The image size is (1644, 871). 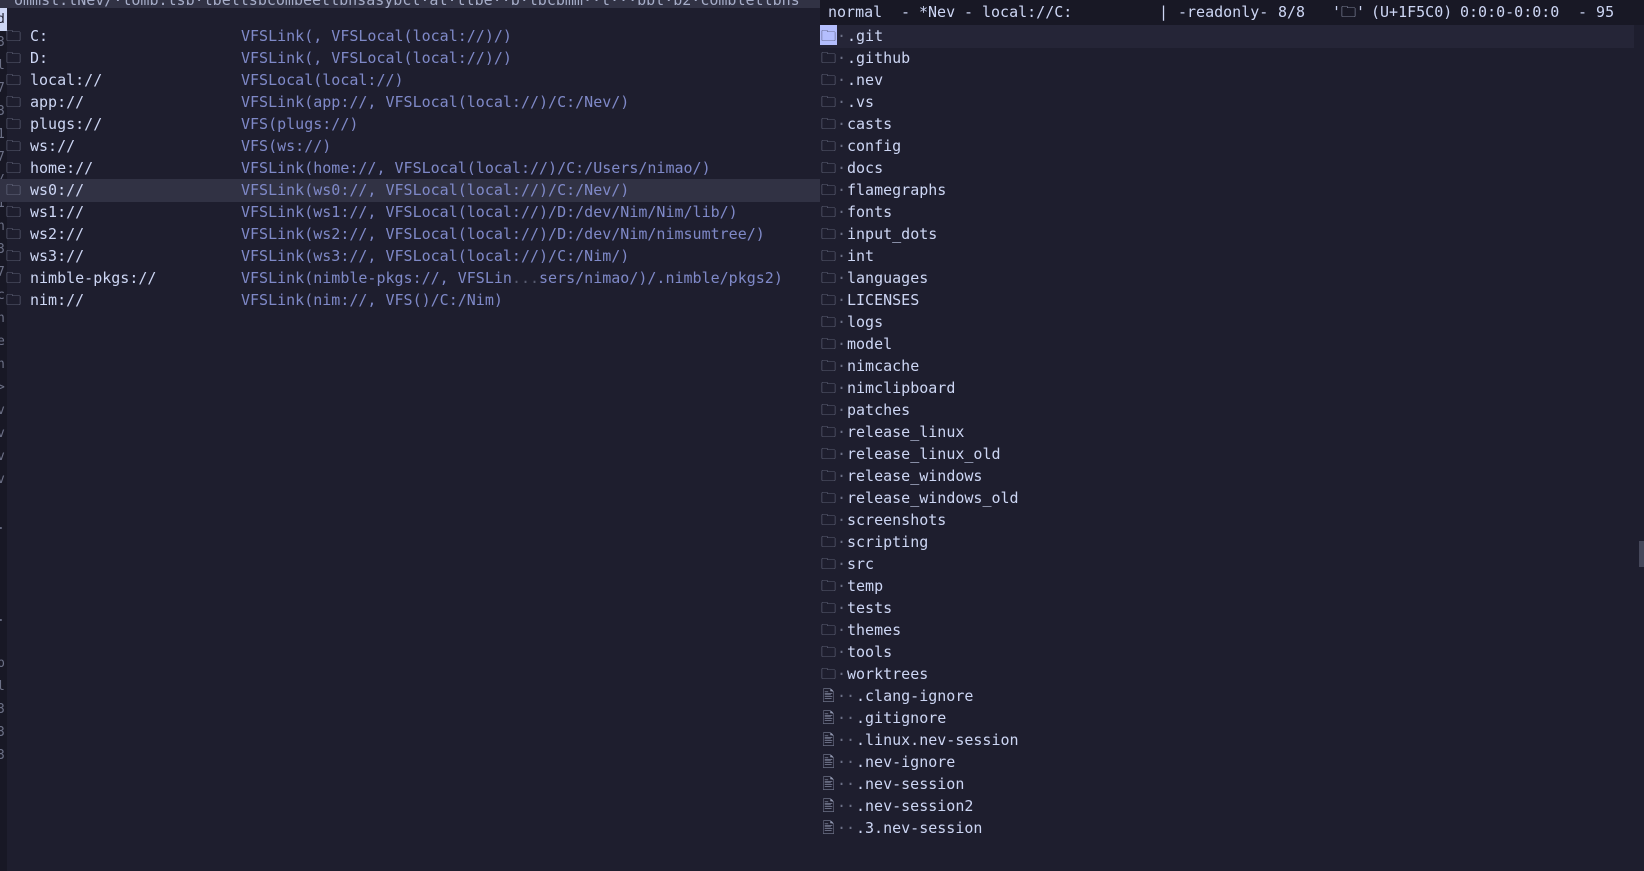 I want to click on folder-entry: 🗀 · fonts, so click(x=1227, y=212).